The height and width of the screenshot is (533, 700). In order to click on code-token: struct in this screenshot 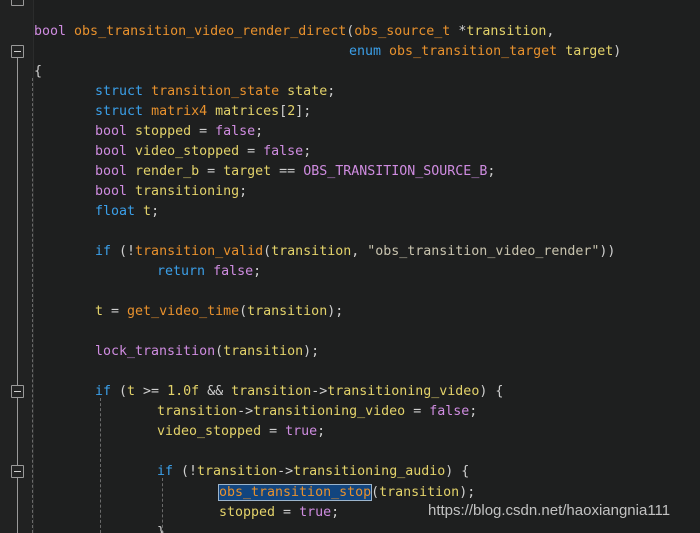, I will do `click(119, 111)`.